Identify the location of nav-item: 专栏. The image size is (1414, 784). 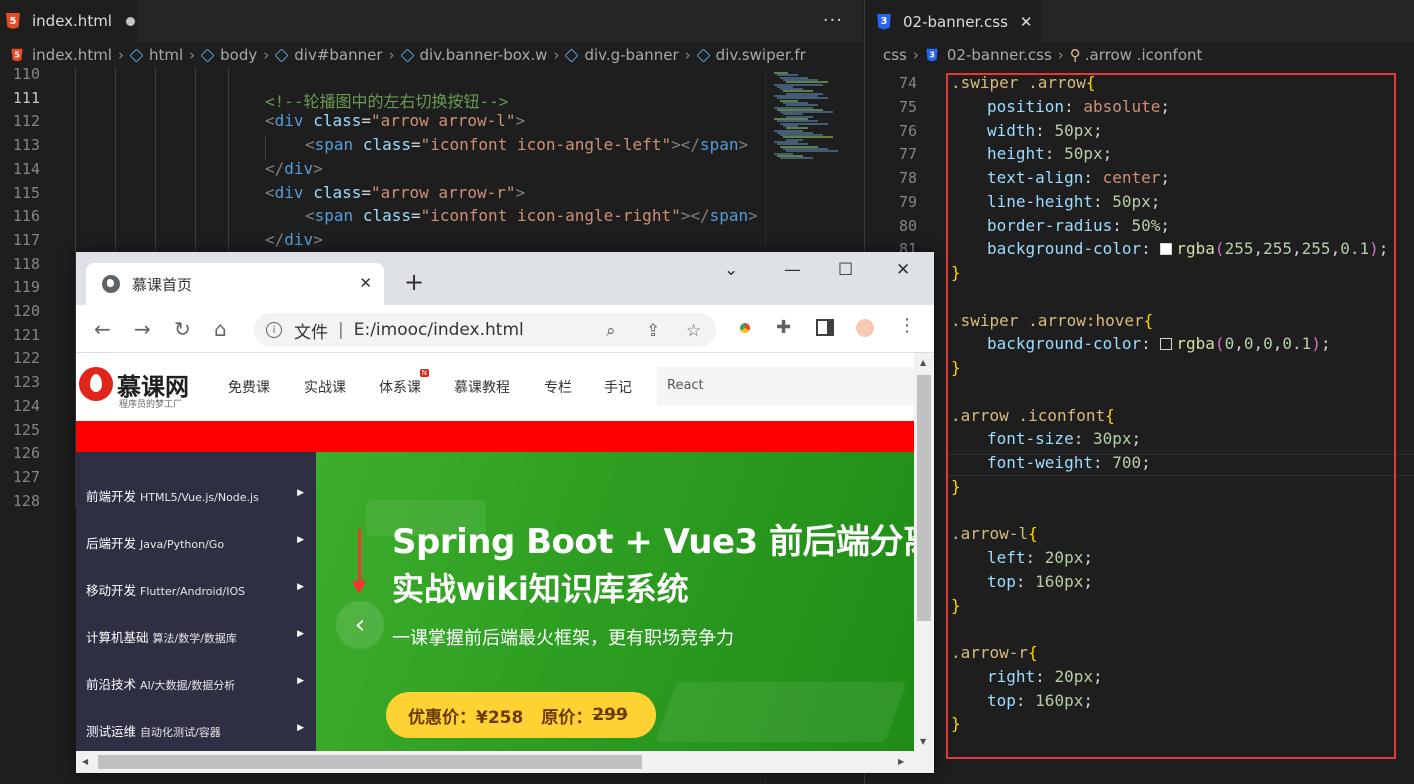
(558, 387).